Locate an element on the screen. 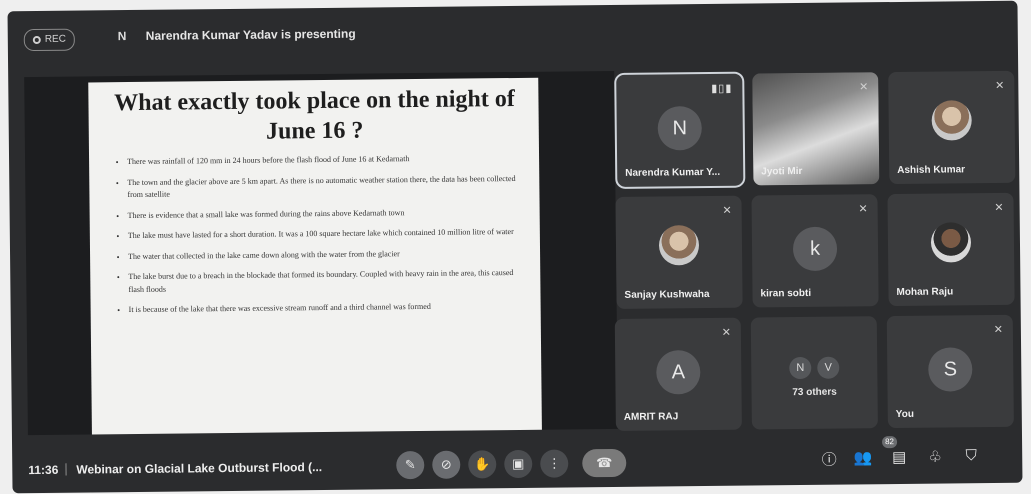 Image resolution: width=1031 pixels, height=494 pixels. present-icon: ▣ is located at coordinates (518, 464).